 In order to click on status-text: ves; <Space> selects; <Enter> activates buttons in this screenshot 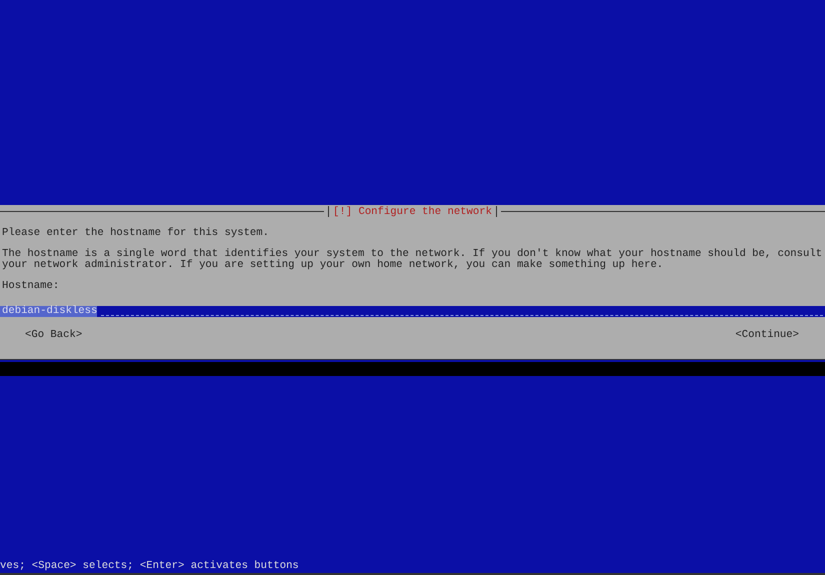, I will do `click(150, 566)`.